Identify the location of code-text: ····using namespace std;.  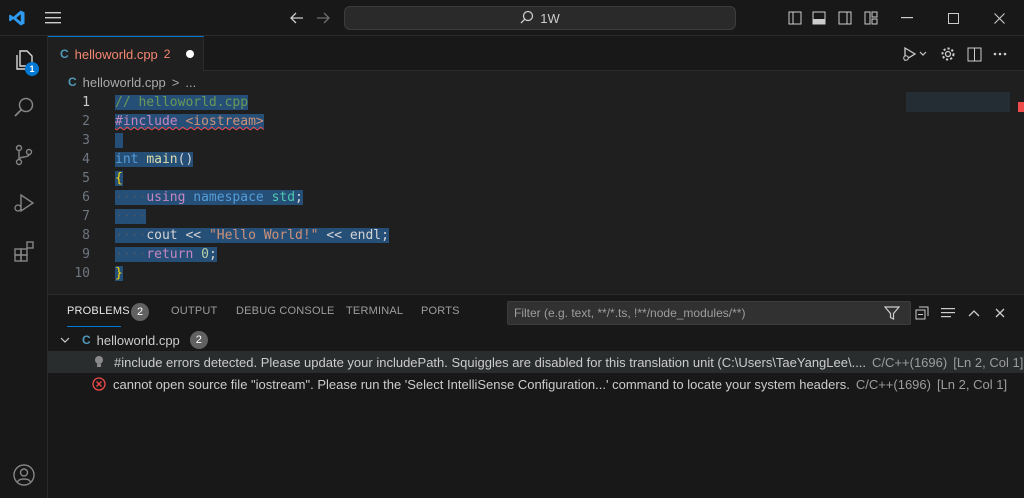
(209, 197).